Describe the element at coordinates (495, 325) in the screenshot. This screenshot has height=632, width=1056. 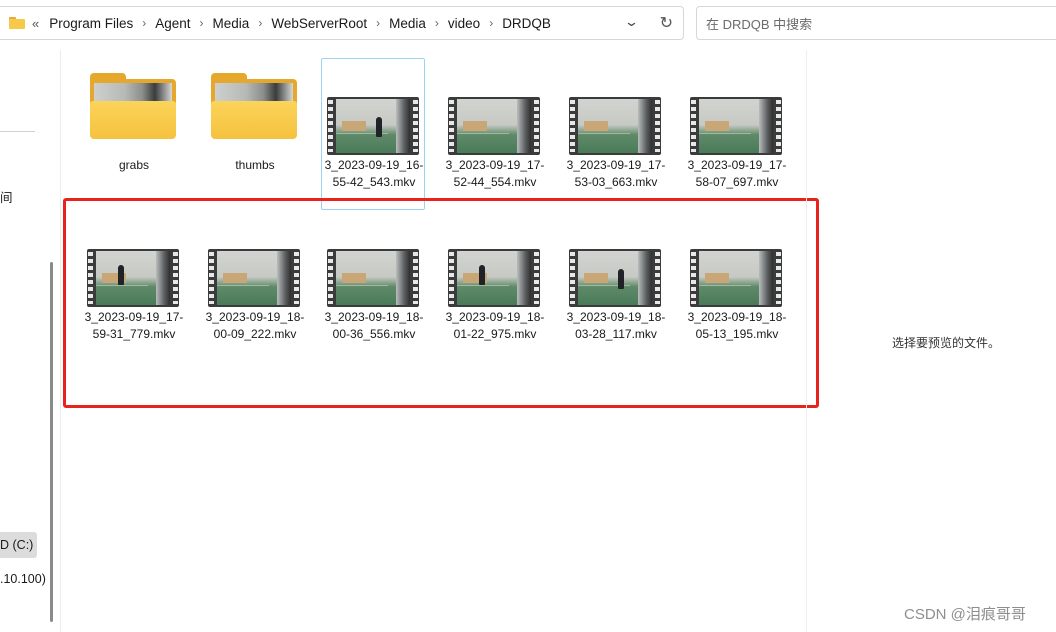
I see `file-name: 3_2023-09-19_18-01-22_975.mkv` at that location.